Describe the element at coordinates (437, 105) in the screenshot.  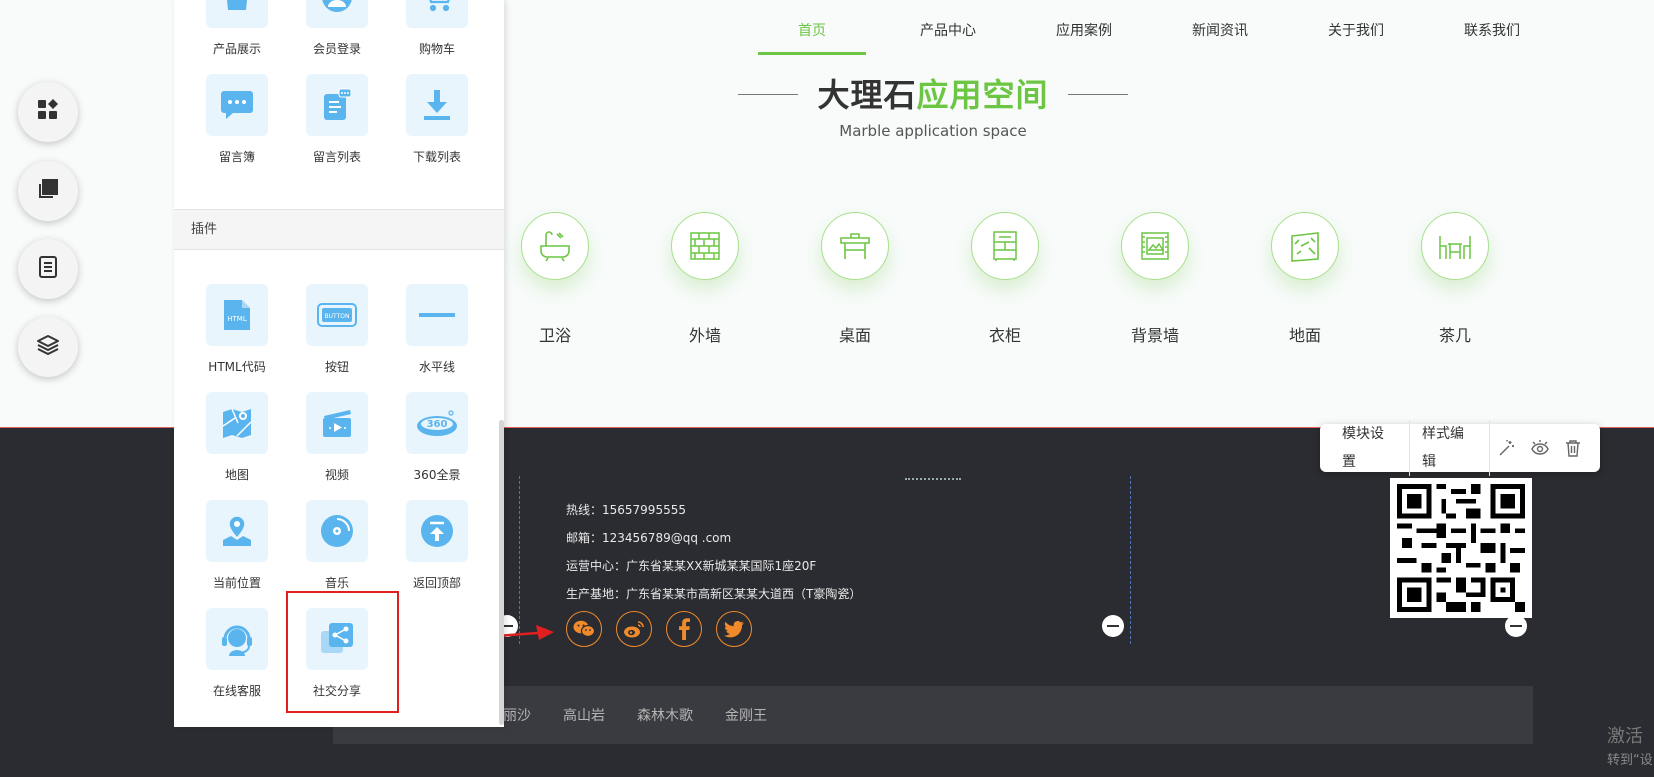
I see `download-icon` at that location.